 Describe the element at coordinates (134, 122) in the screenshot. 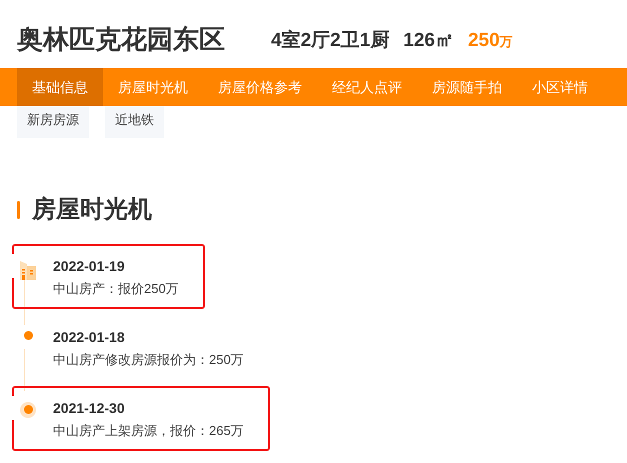

I see `feature-tag: 近地铁` at that location.